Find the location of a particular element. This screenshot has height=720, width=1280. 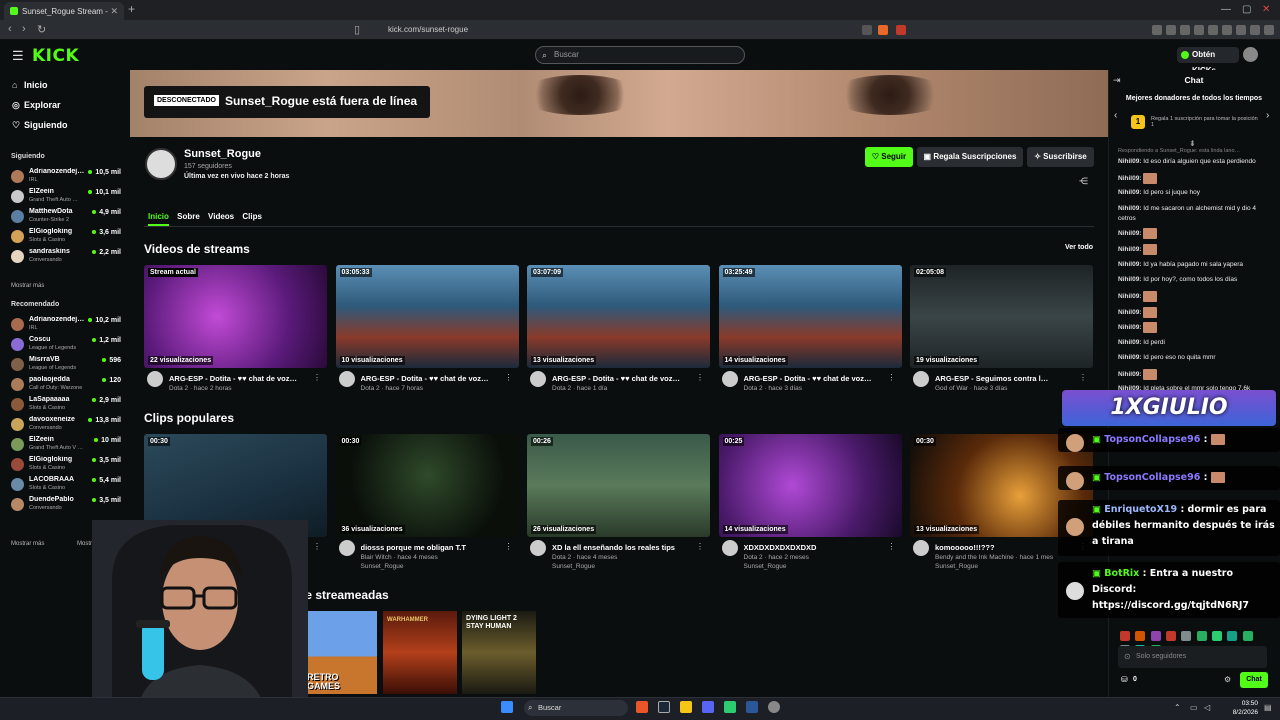

sidebar-channel: ElZeein Grand Theft Auto … 10,1 mil is located at coordinates (67, 196).